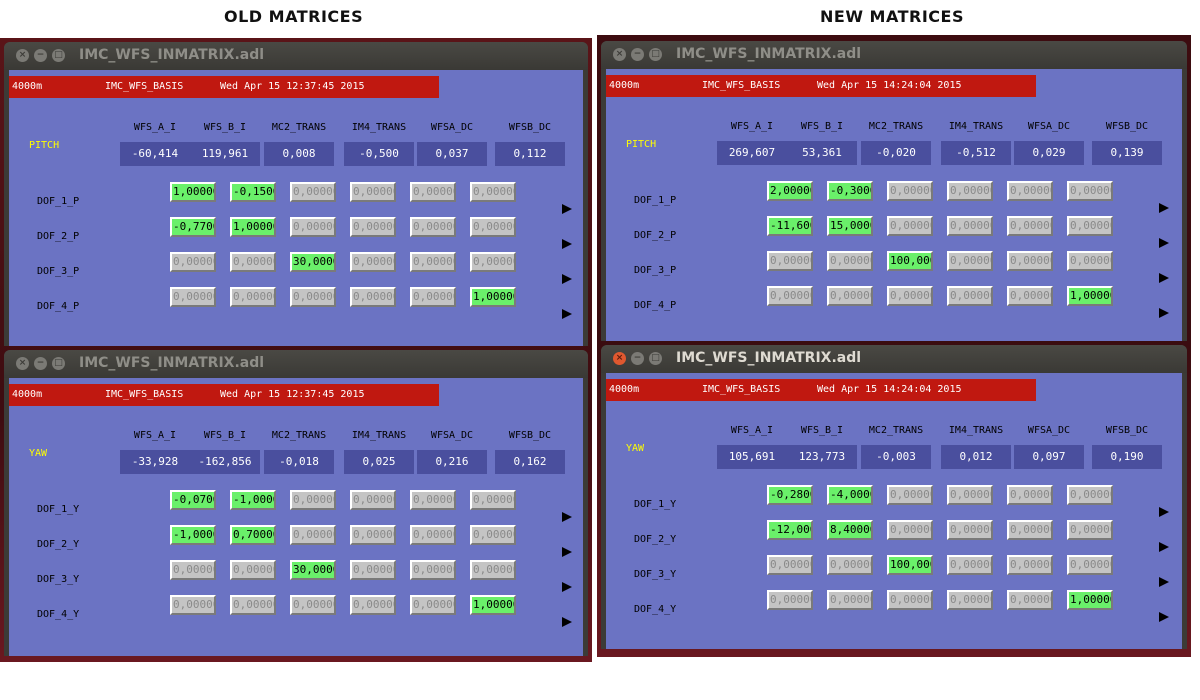  Describe the element at coordinates (253, 535) in the screenshot. I see `matrix-element-input: 0,70000` at that location.